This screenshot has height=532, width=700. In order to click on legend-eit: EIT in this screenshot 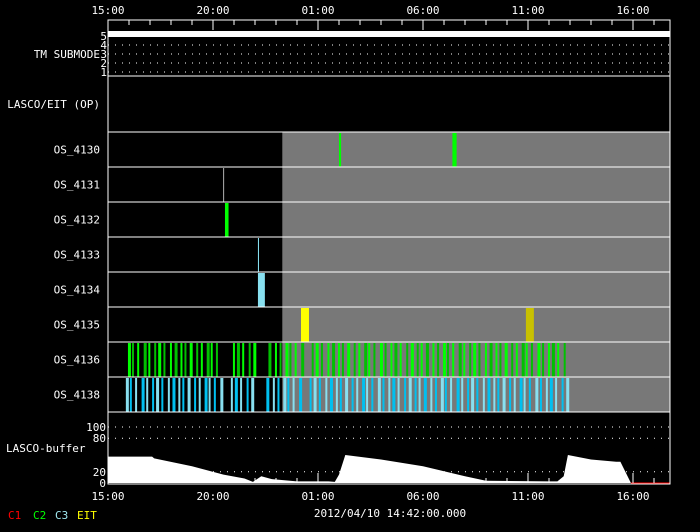, I will do `click(87, 515)`.